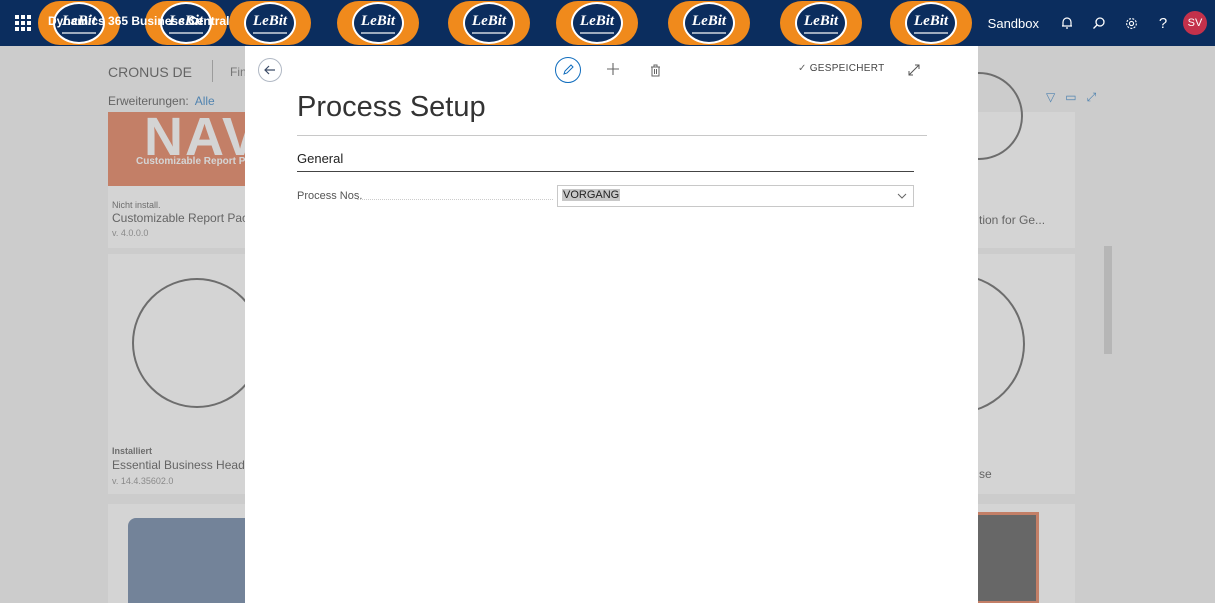 The height and width of the screenshot is (603, 1215). What do you see at coordinates (902, 197) in the screenshot?
I see `chevron-down-icon` at bounding box center [902, 197].